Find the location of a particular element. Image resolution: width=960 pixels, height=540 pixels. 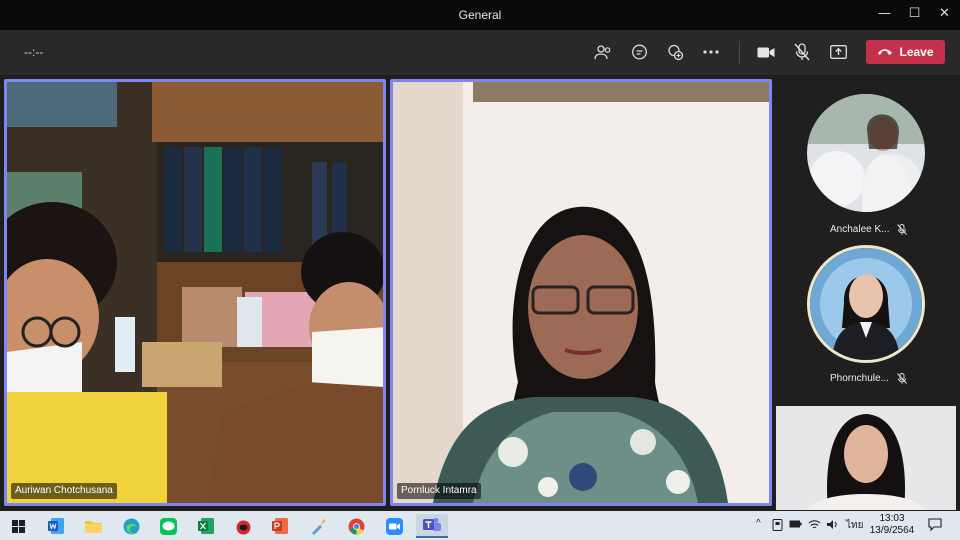

reactions-button is located at coordinates (675, 52).